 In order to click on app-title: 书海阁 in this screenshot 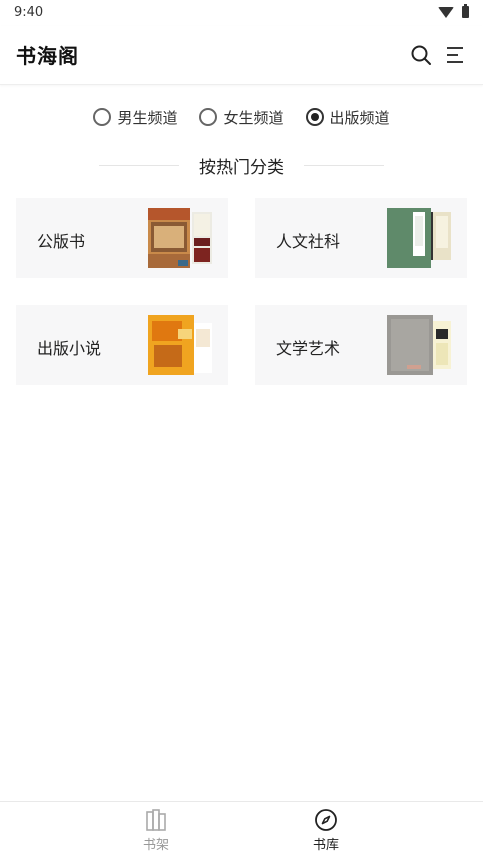, I will do `click(47, 56)`.